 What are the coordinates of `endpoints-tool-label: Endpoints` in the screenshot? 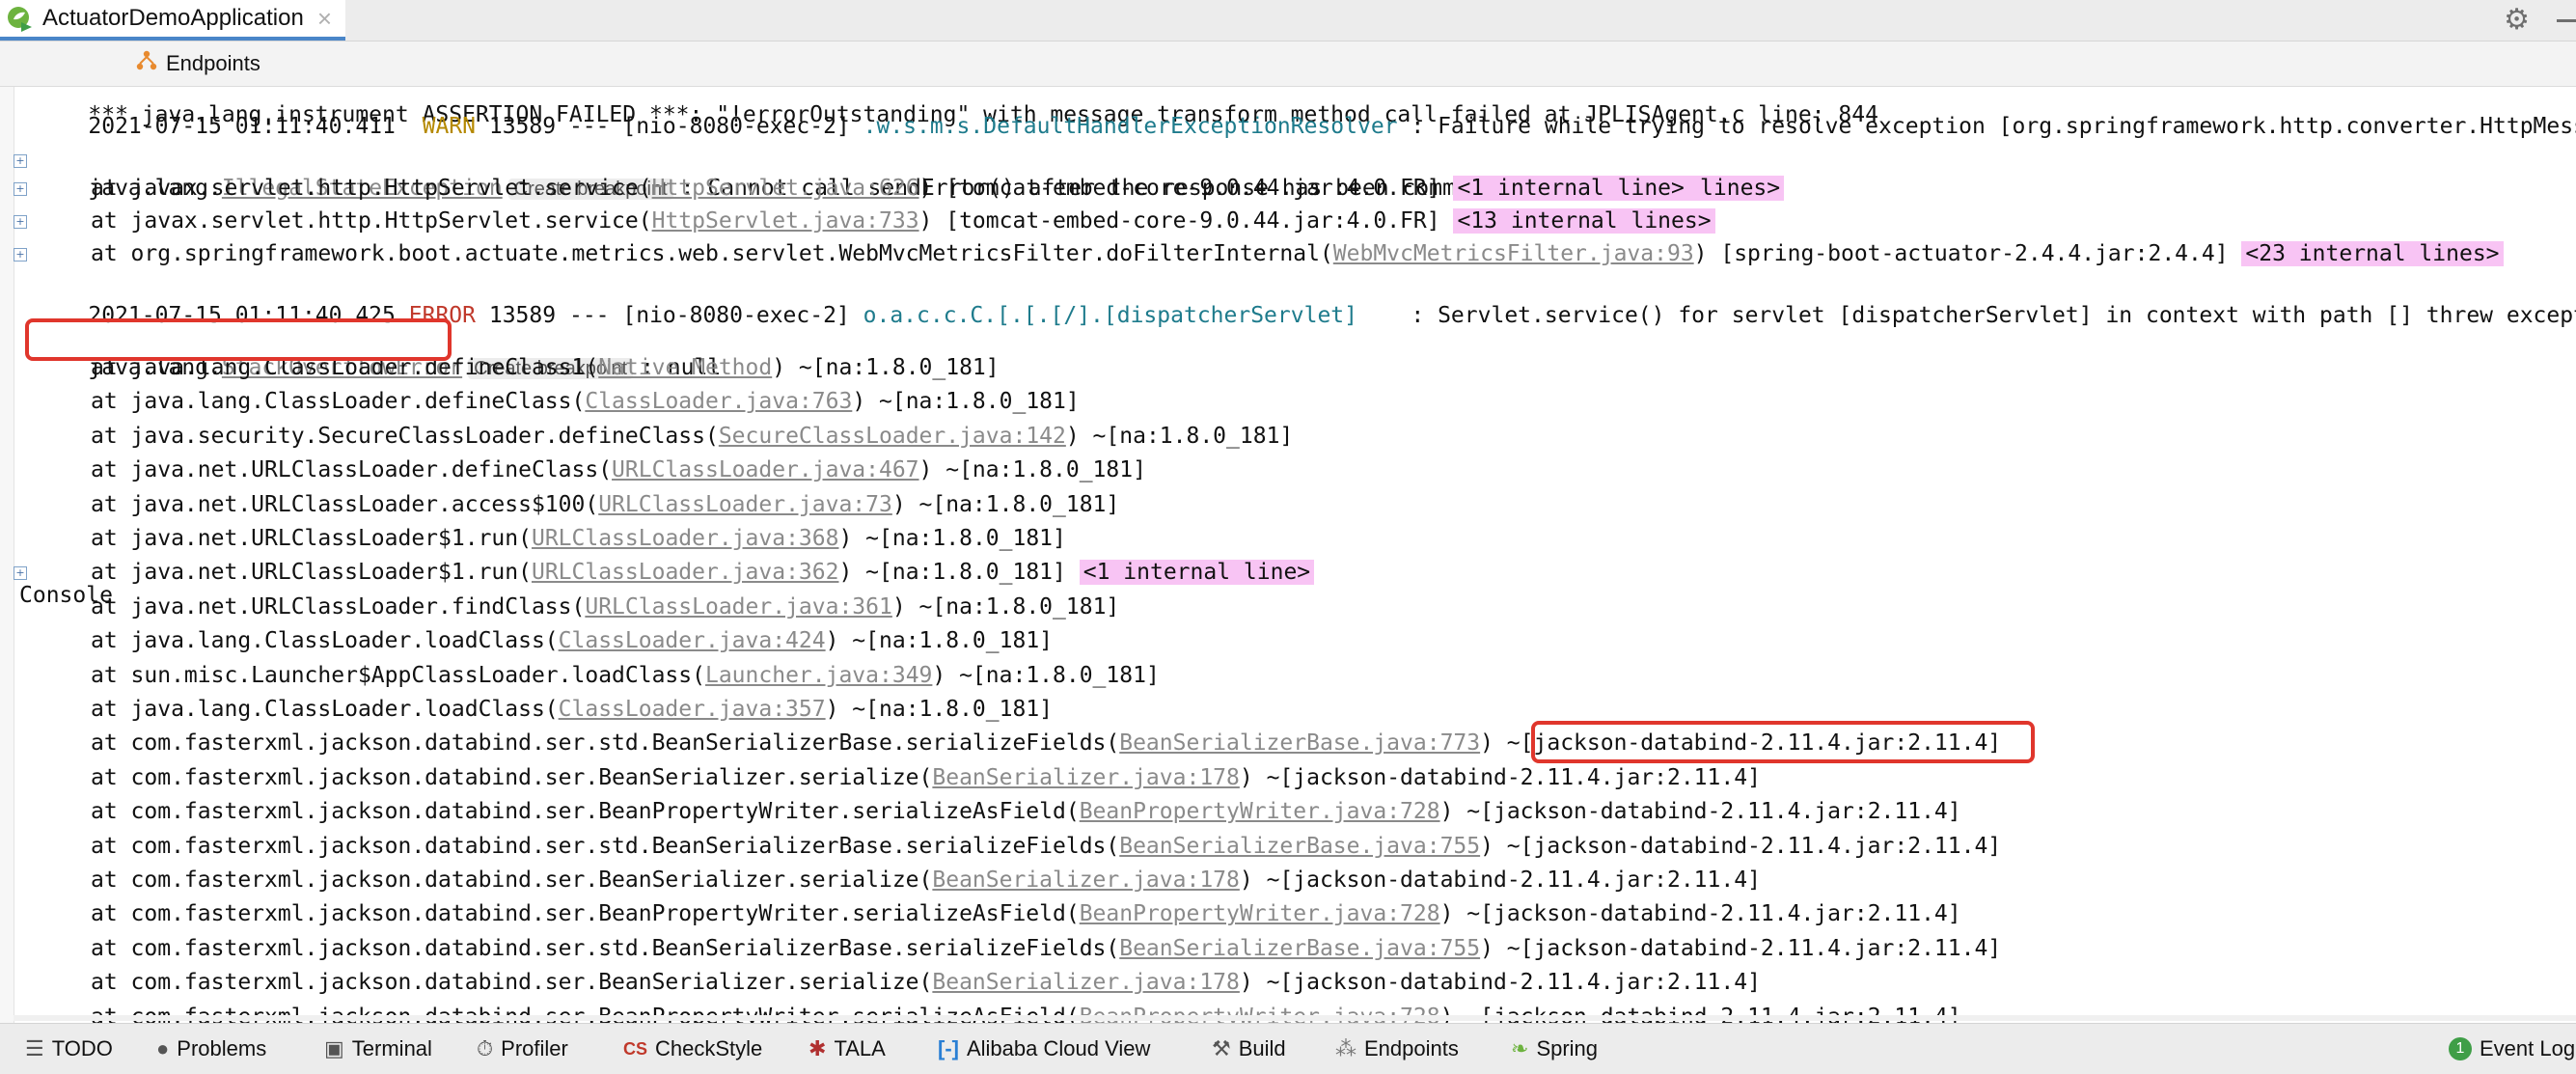 It's located at (1412, 1048).